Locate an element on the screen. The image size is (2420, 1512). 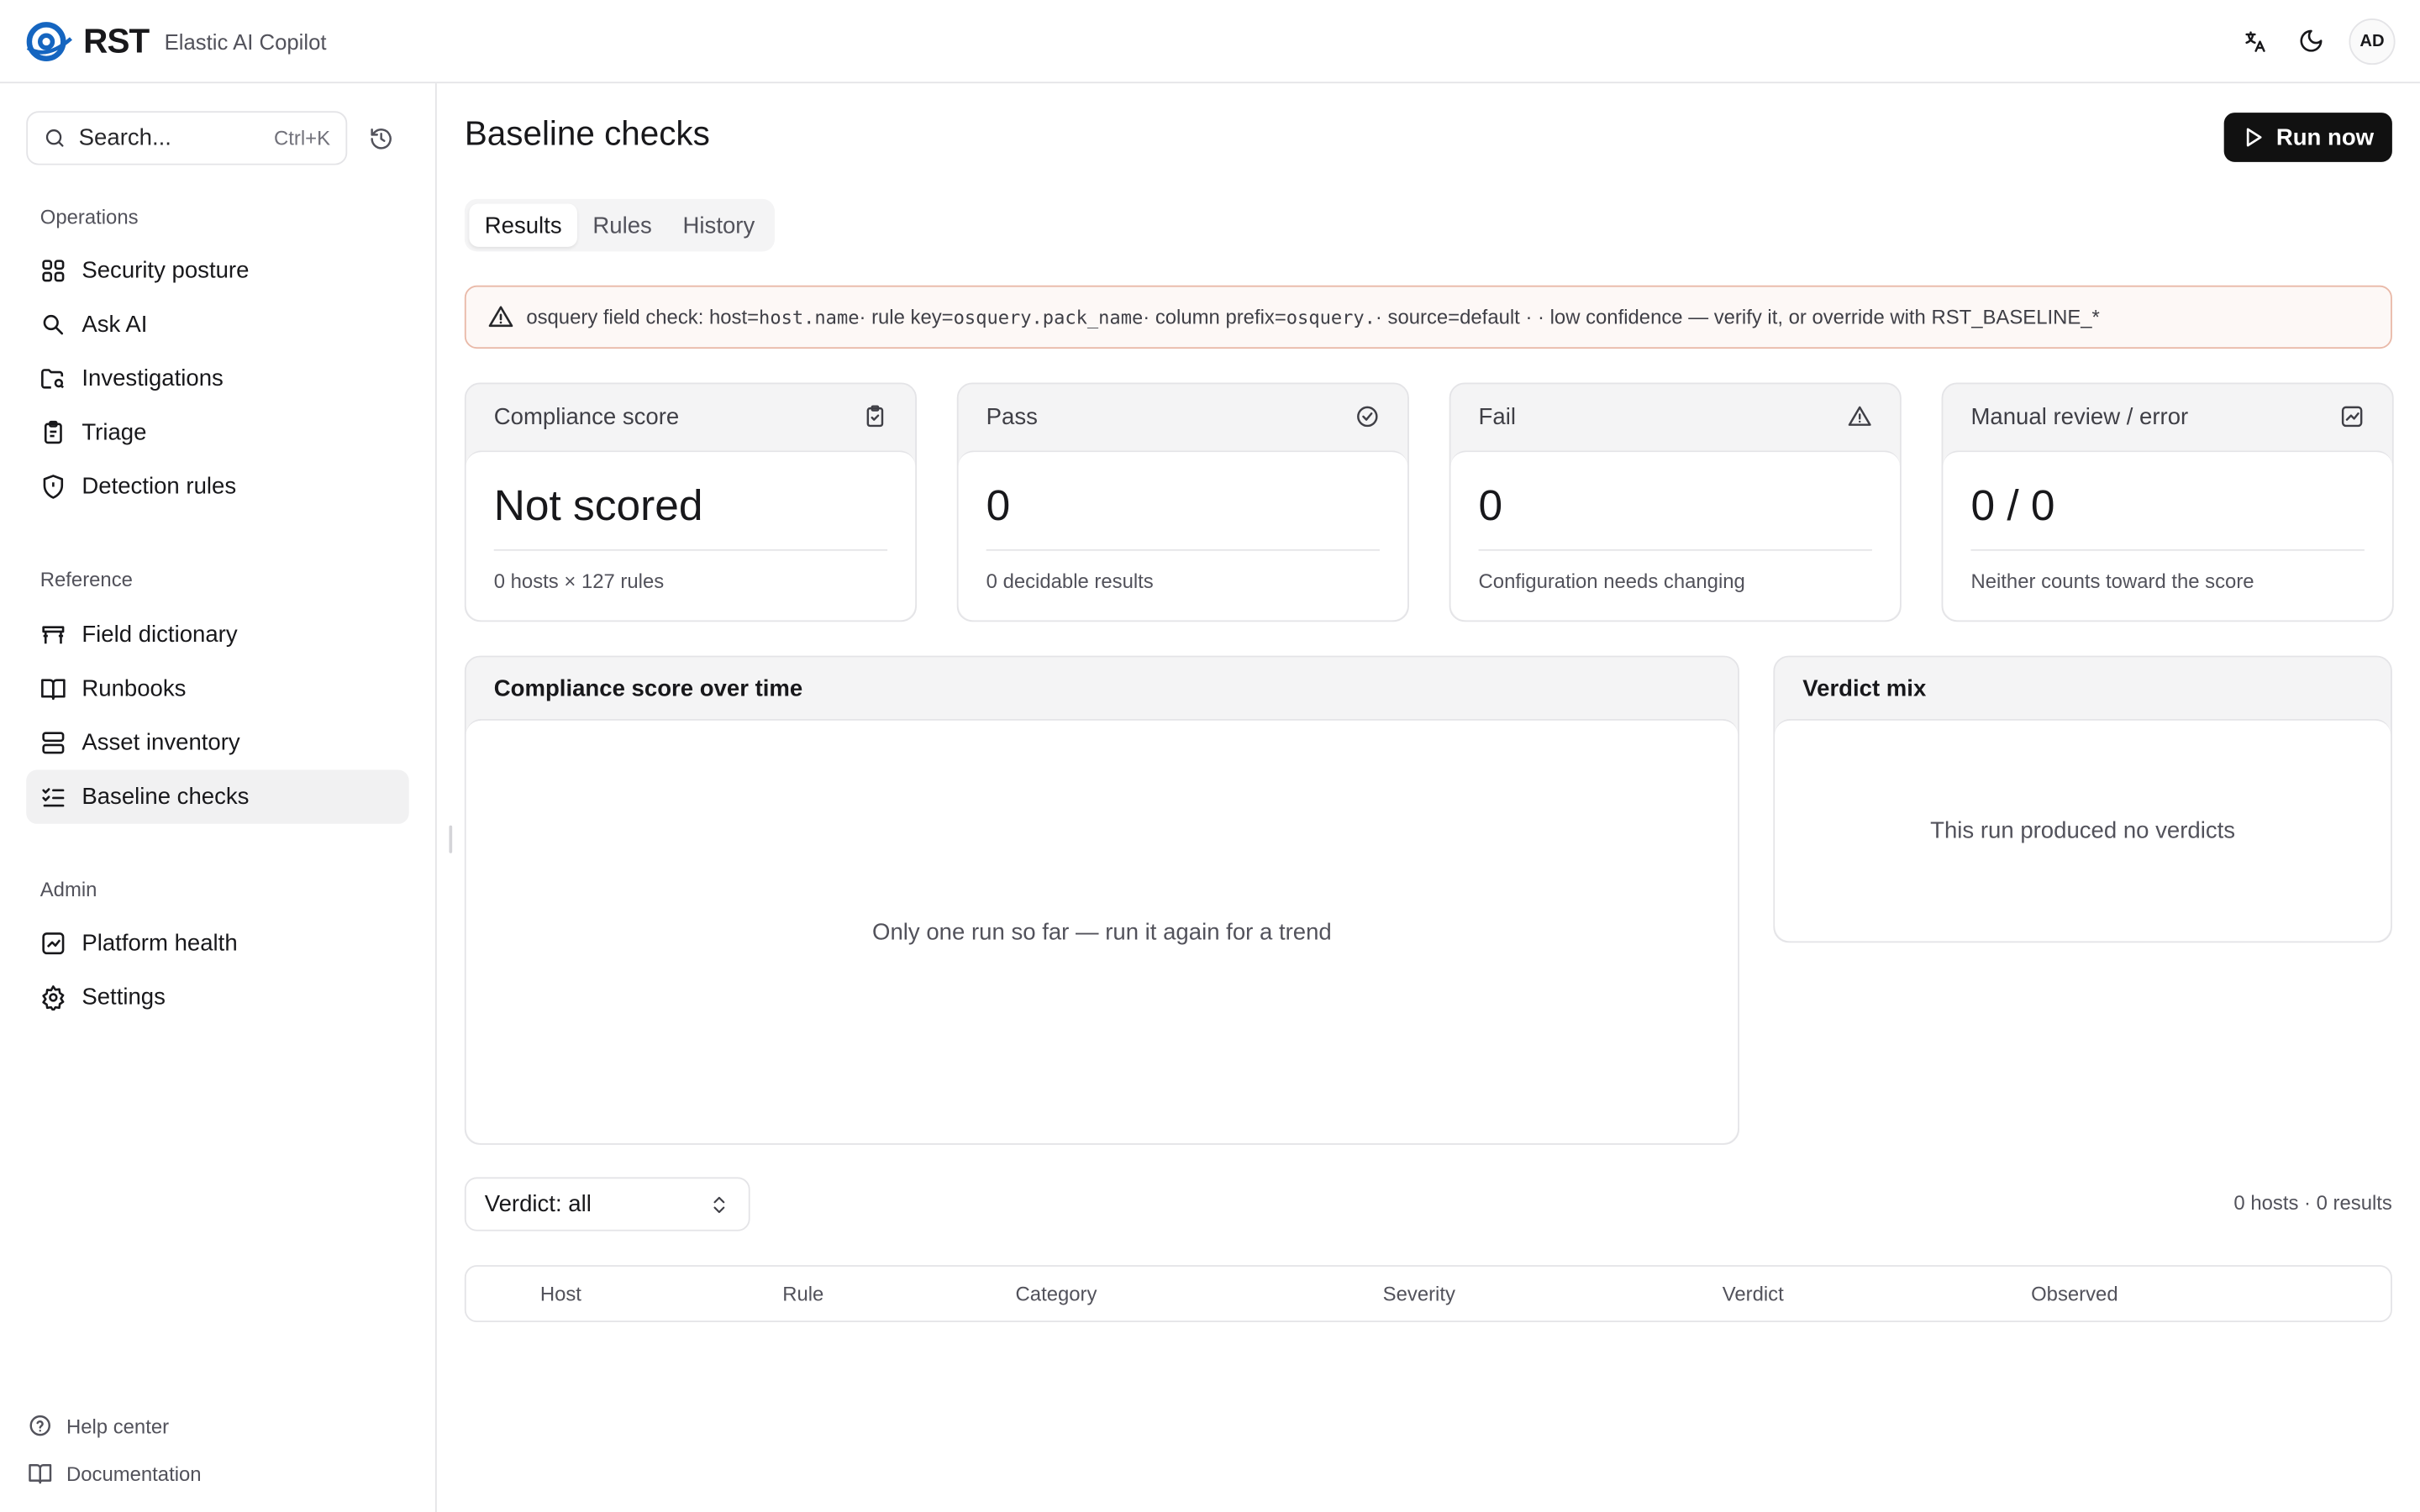
book-open-icon is located at coordinates (40, 1474).